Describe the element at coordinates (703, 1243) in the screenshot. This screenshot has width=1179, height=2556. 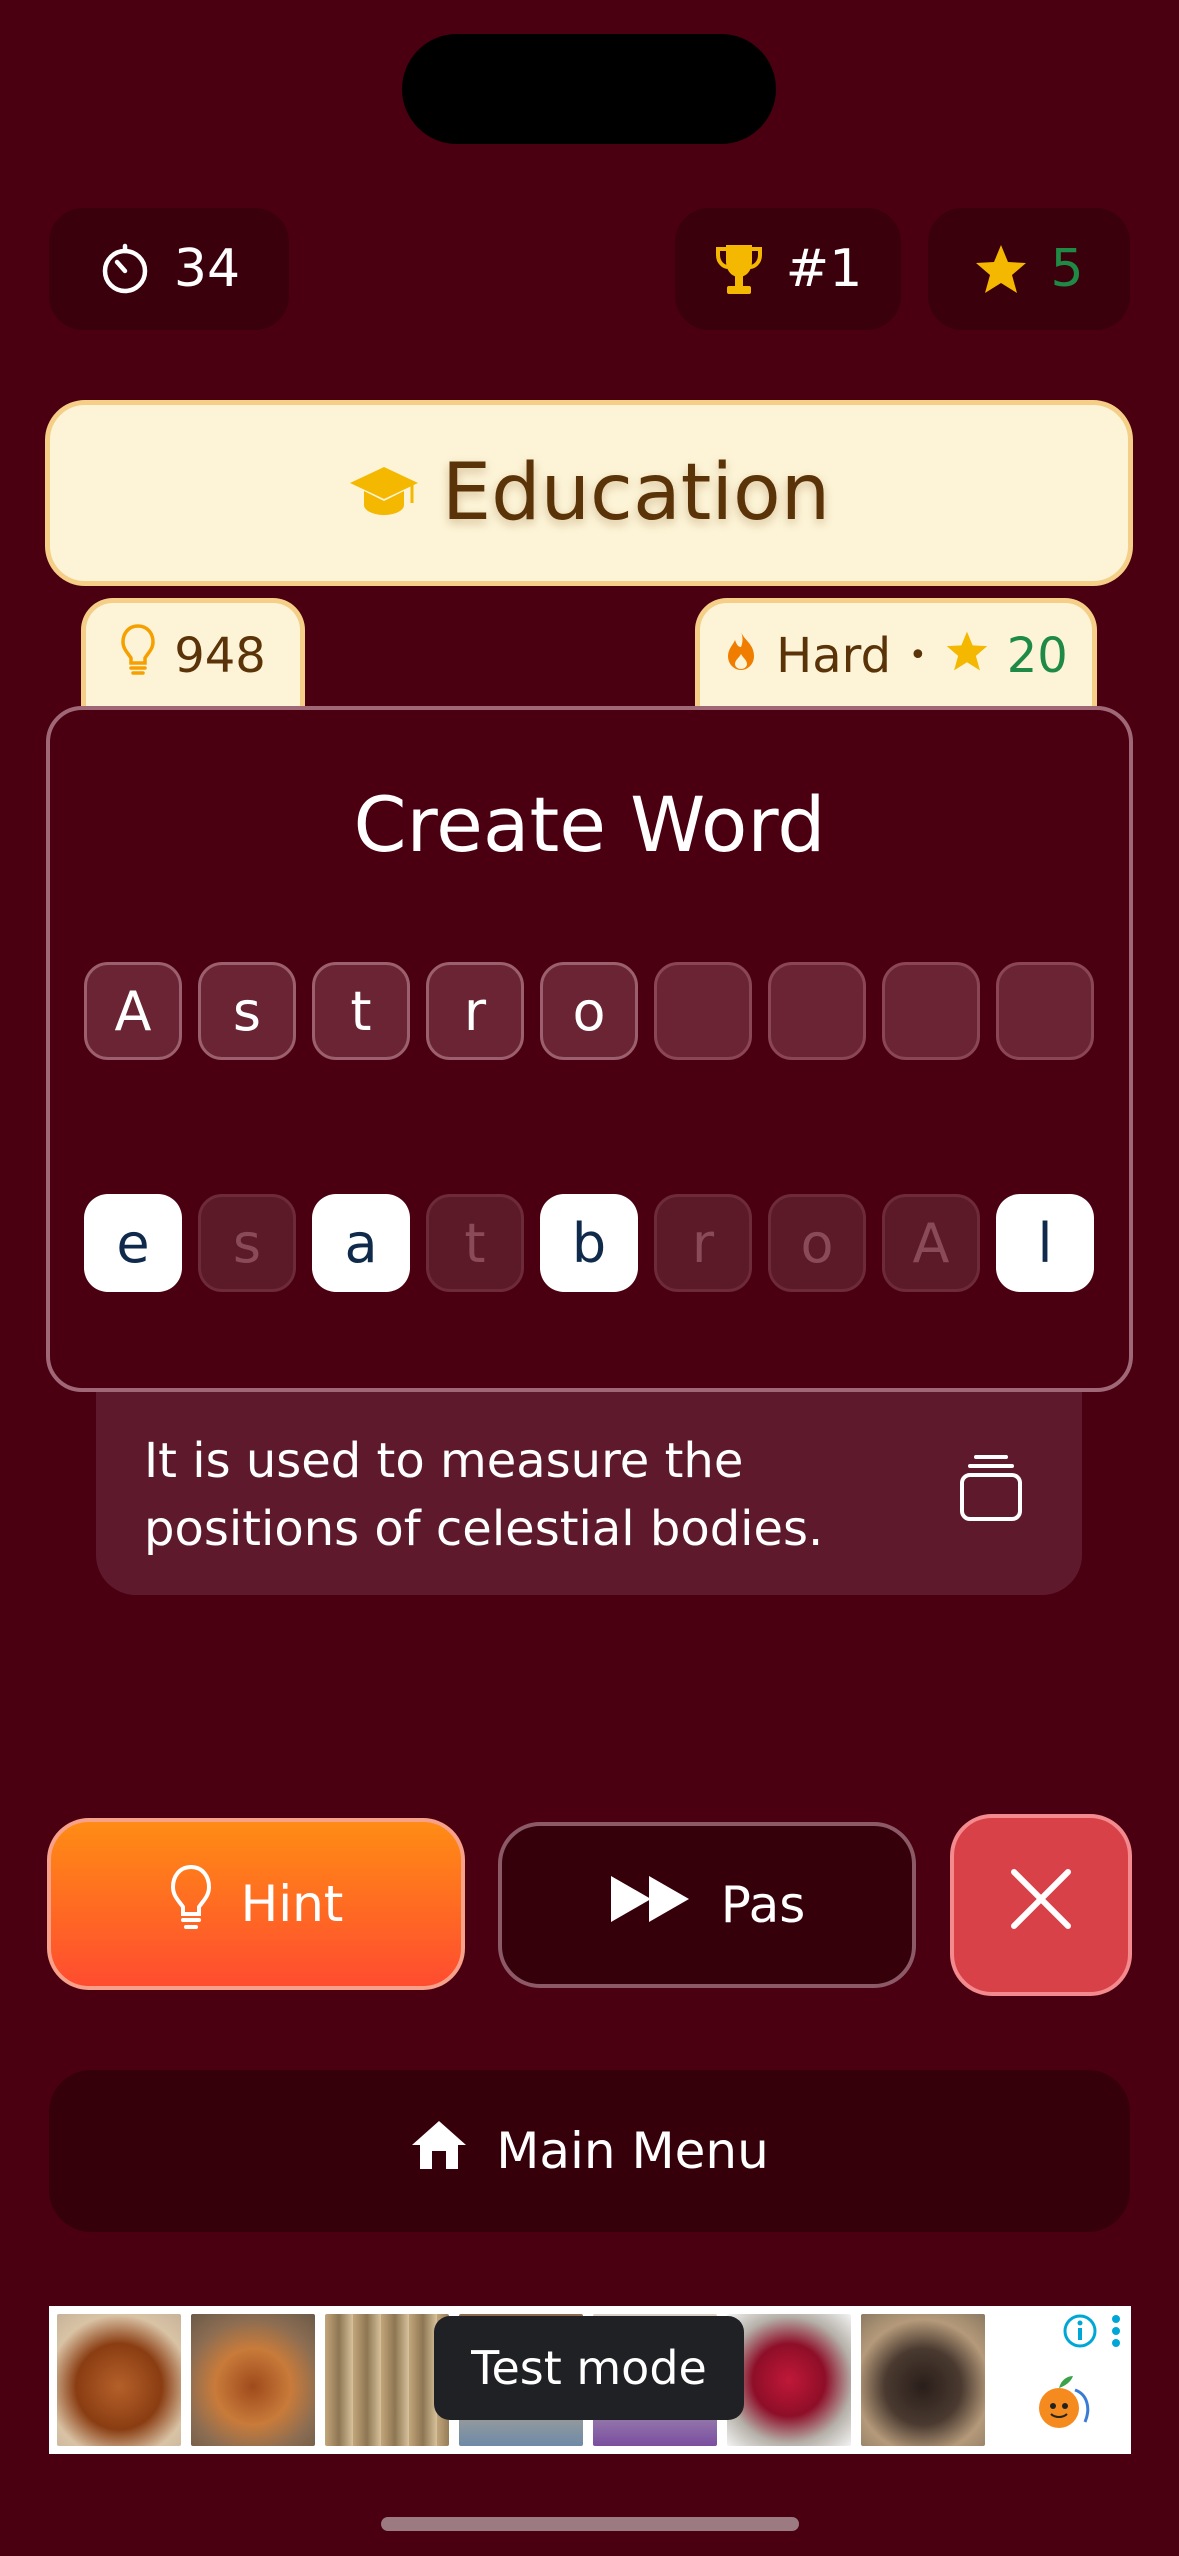
I see `letter-tile: r` at that location.